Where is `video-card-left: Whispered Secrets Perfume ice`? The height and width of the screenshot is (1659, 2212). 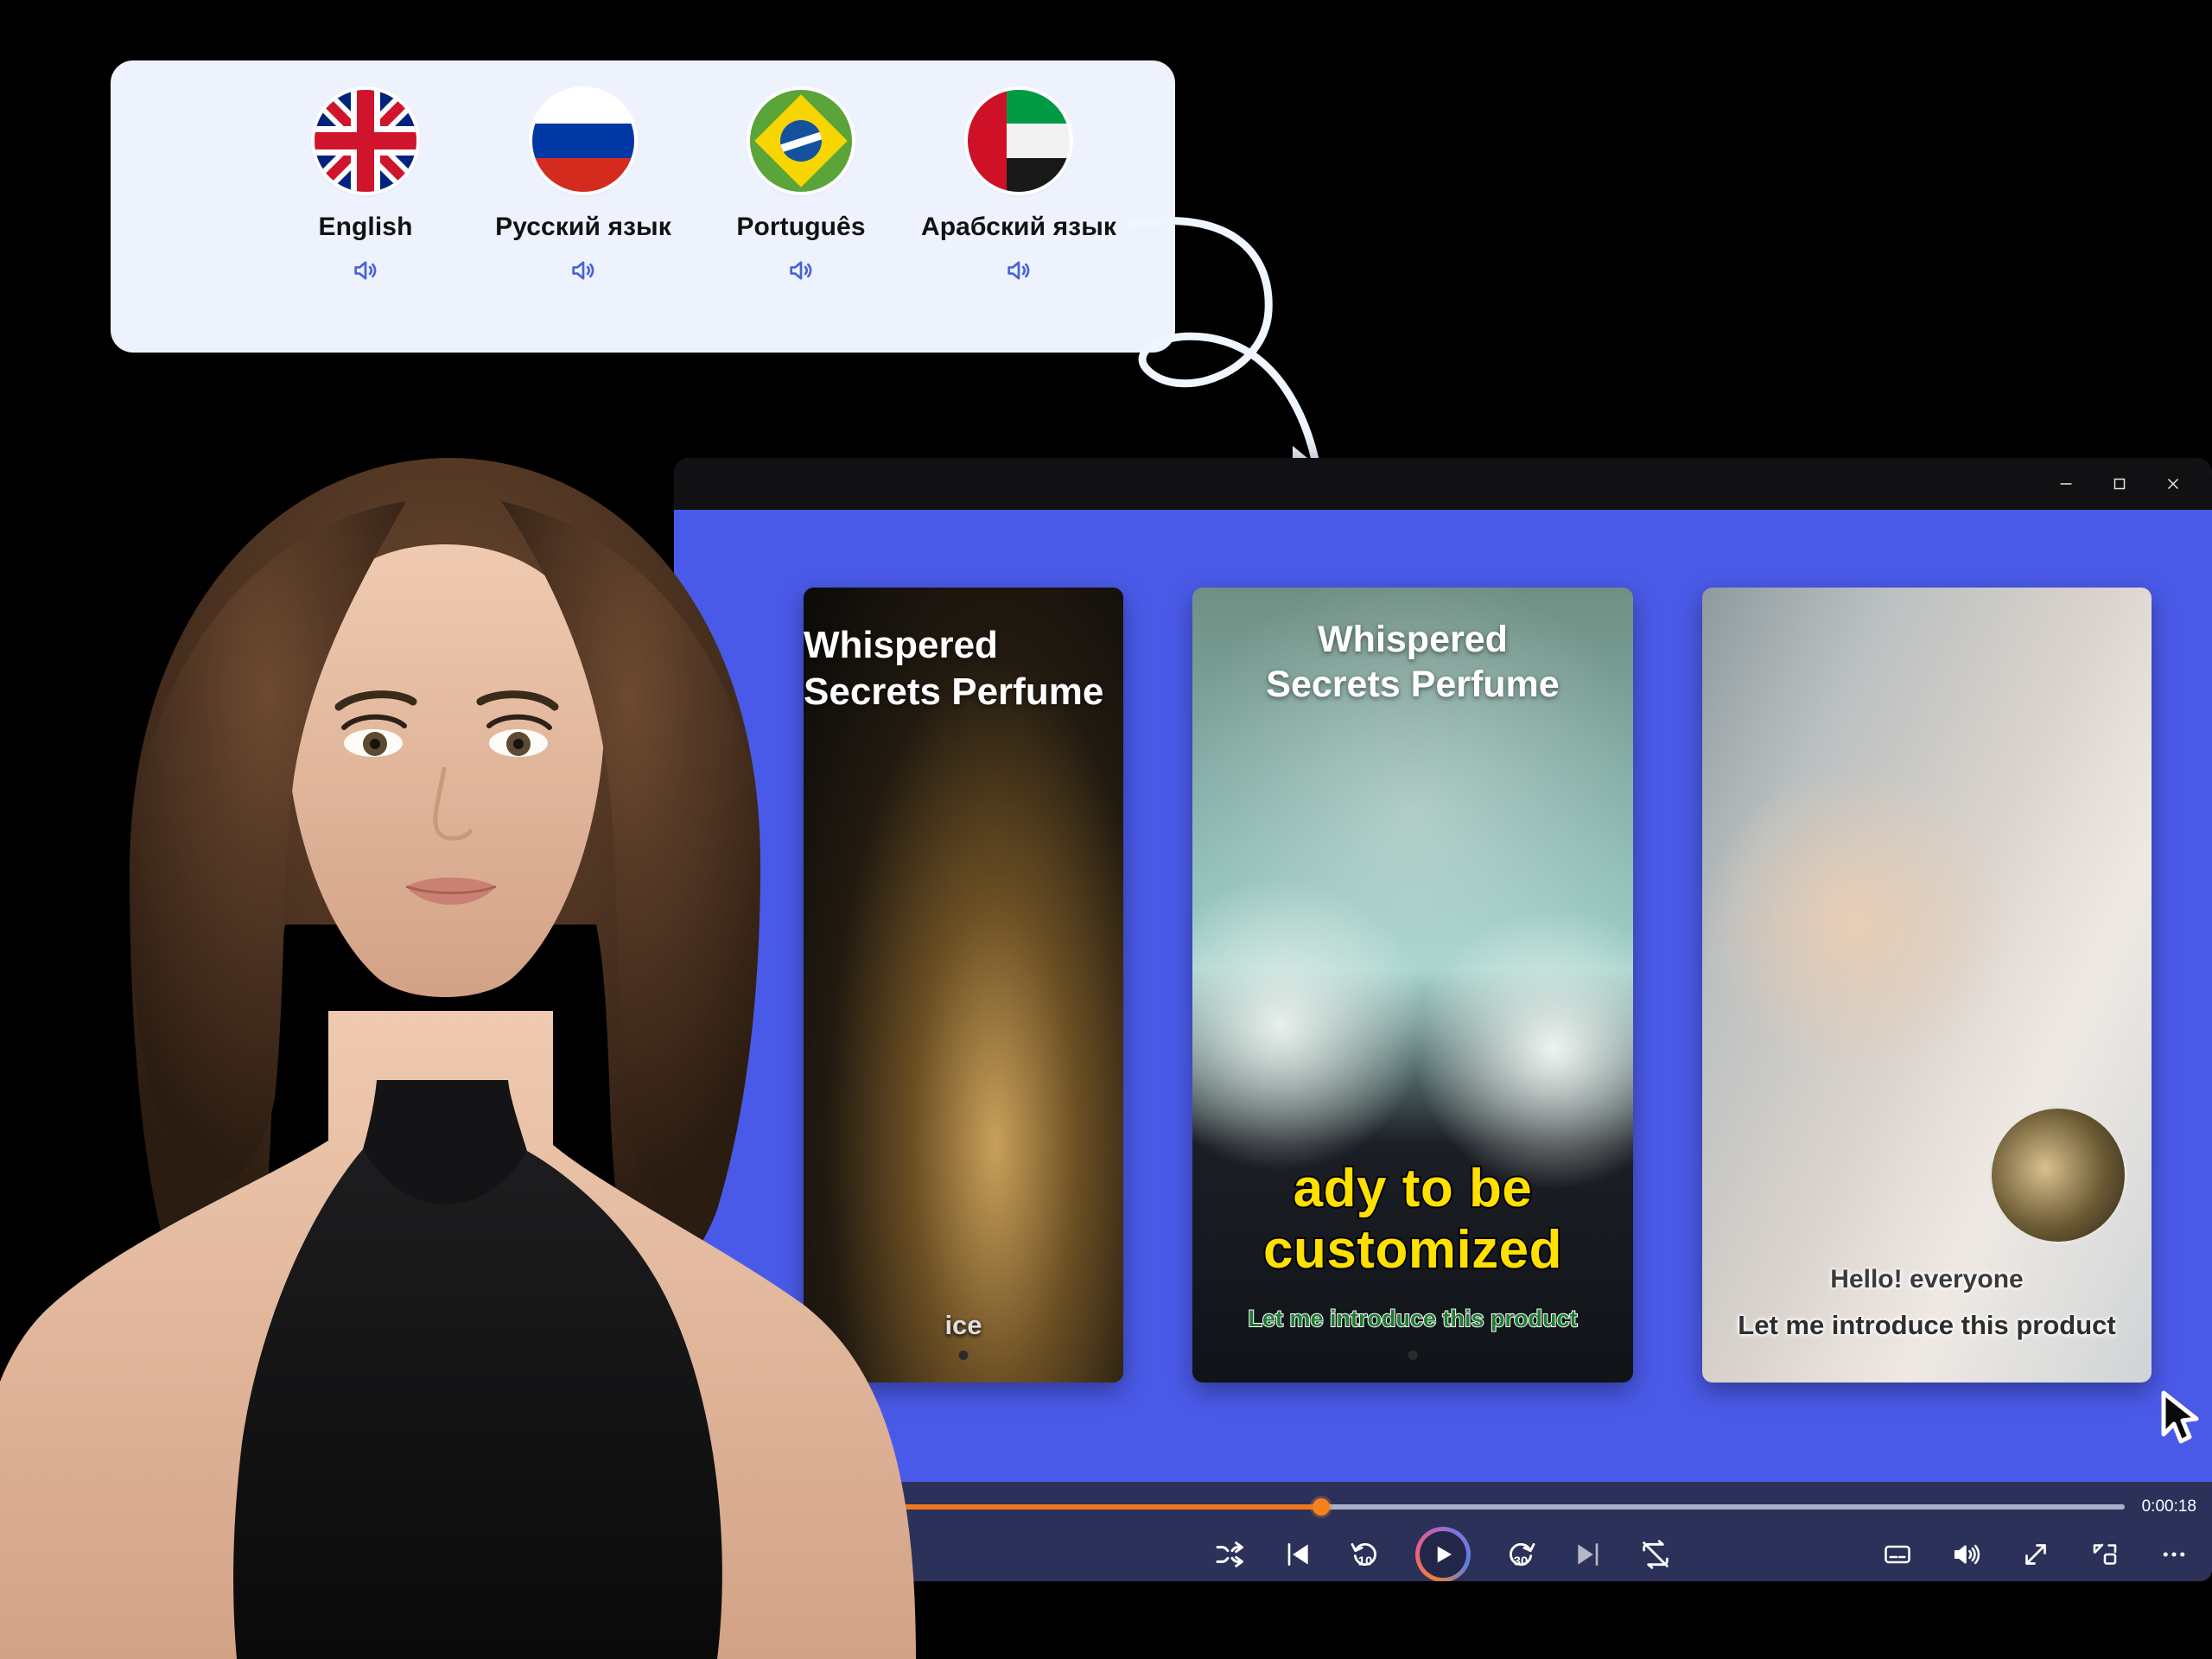
video-card-left: Whispered Secrets Perfume ice is located at coordinates (963, 985).